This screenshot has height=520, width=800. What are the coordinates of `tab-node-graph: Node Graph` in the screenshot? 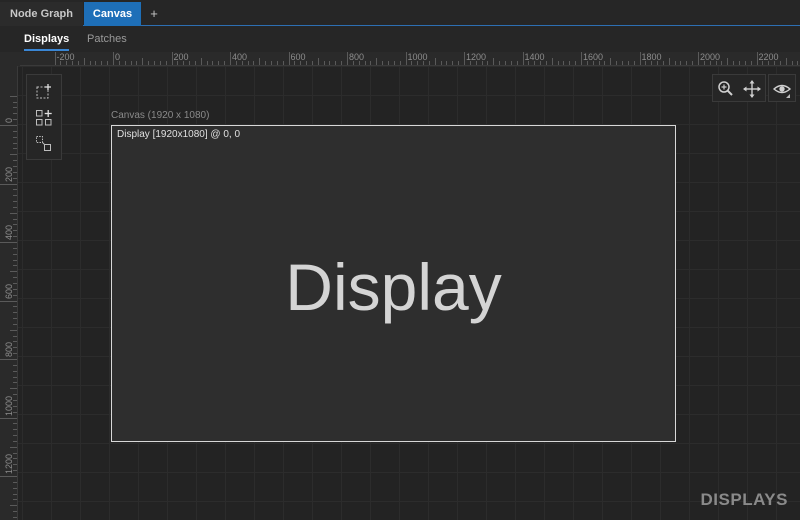 It's located at (41, 14).